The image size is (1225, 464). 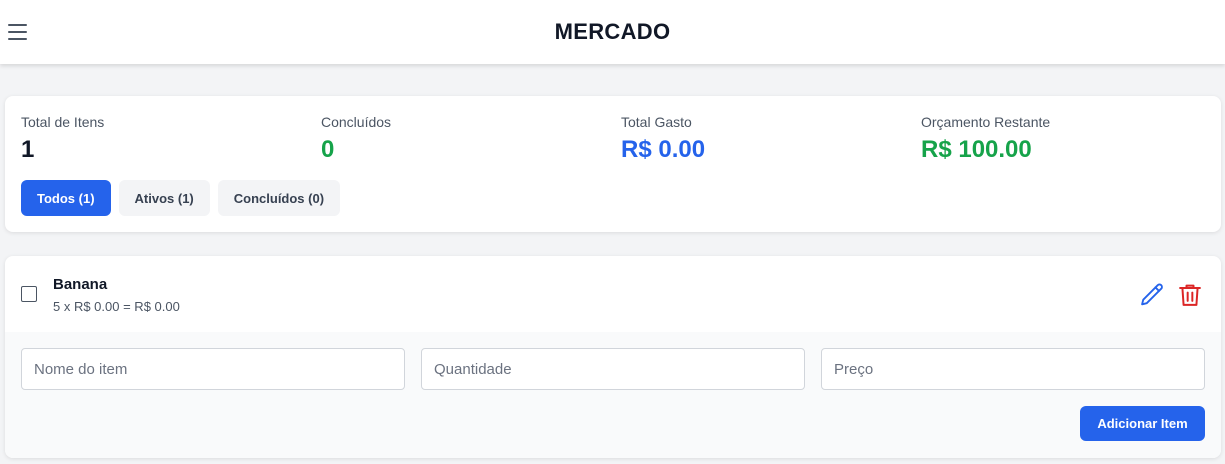 What do you see at coordinates (66, 198) in the screenshot?
I see `filter-all-button: Todos (1)` at bounding box center [66, 198].